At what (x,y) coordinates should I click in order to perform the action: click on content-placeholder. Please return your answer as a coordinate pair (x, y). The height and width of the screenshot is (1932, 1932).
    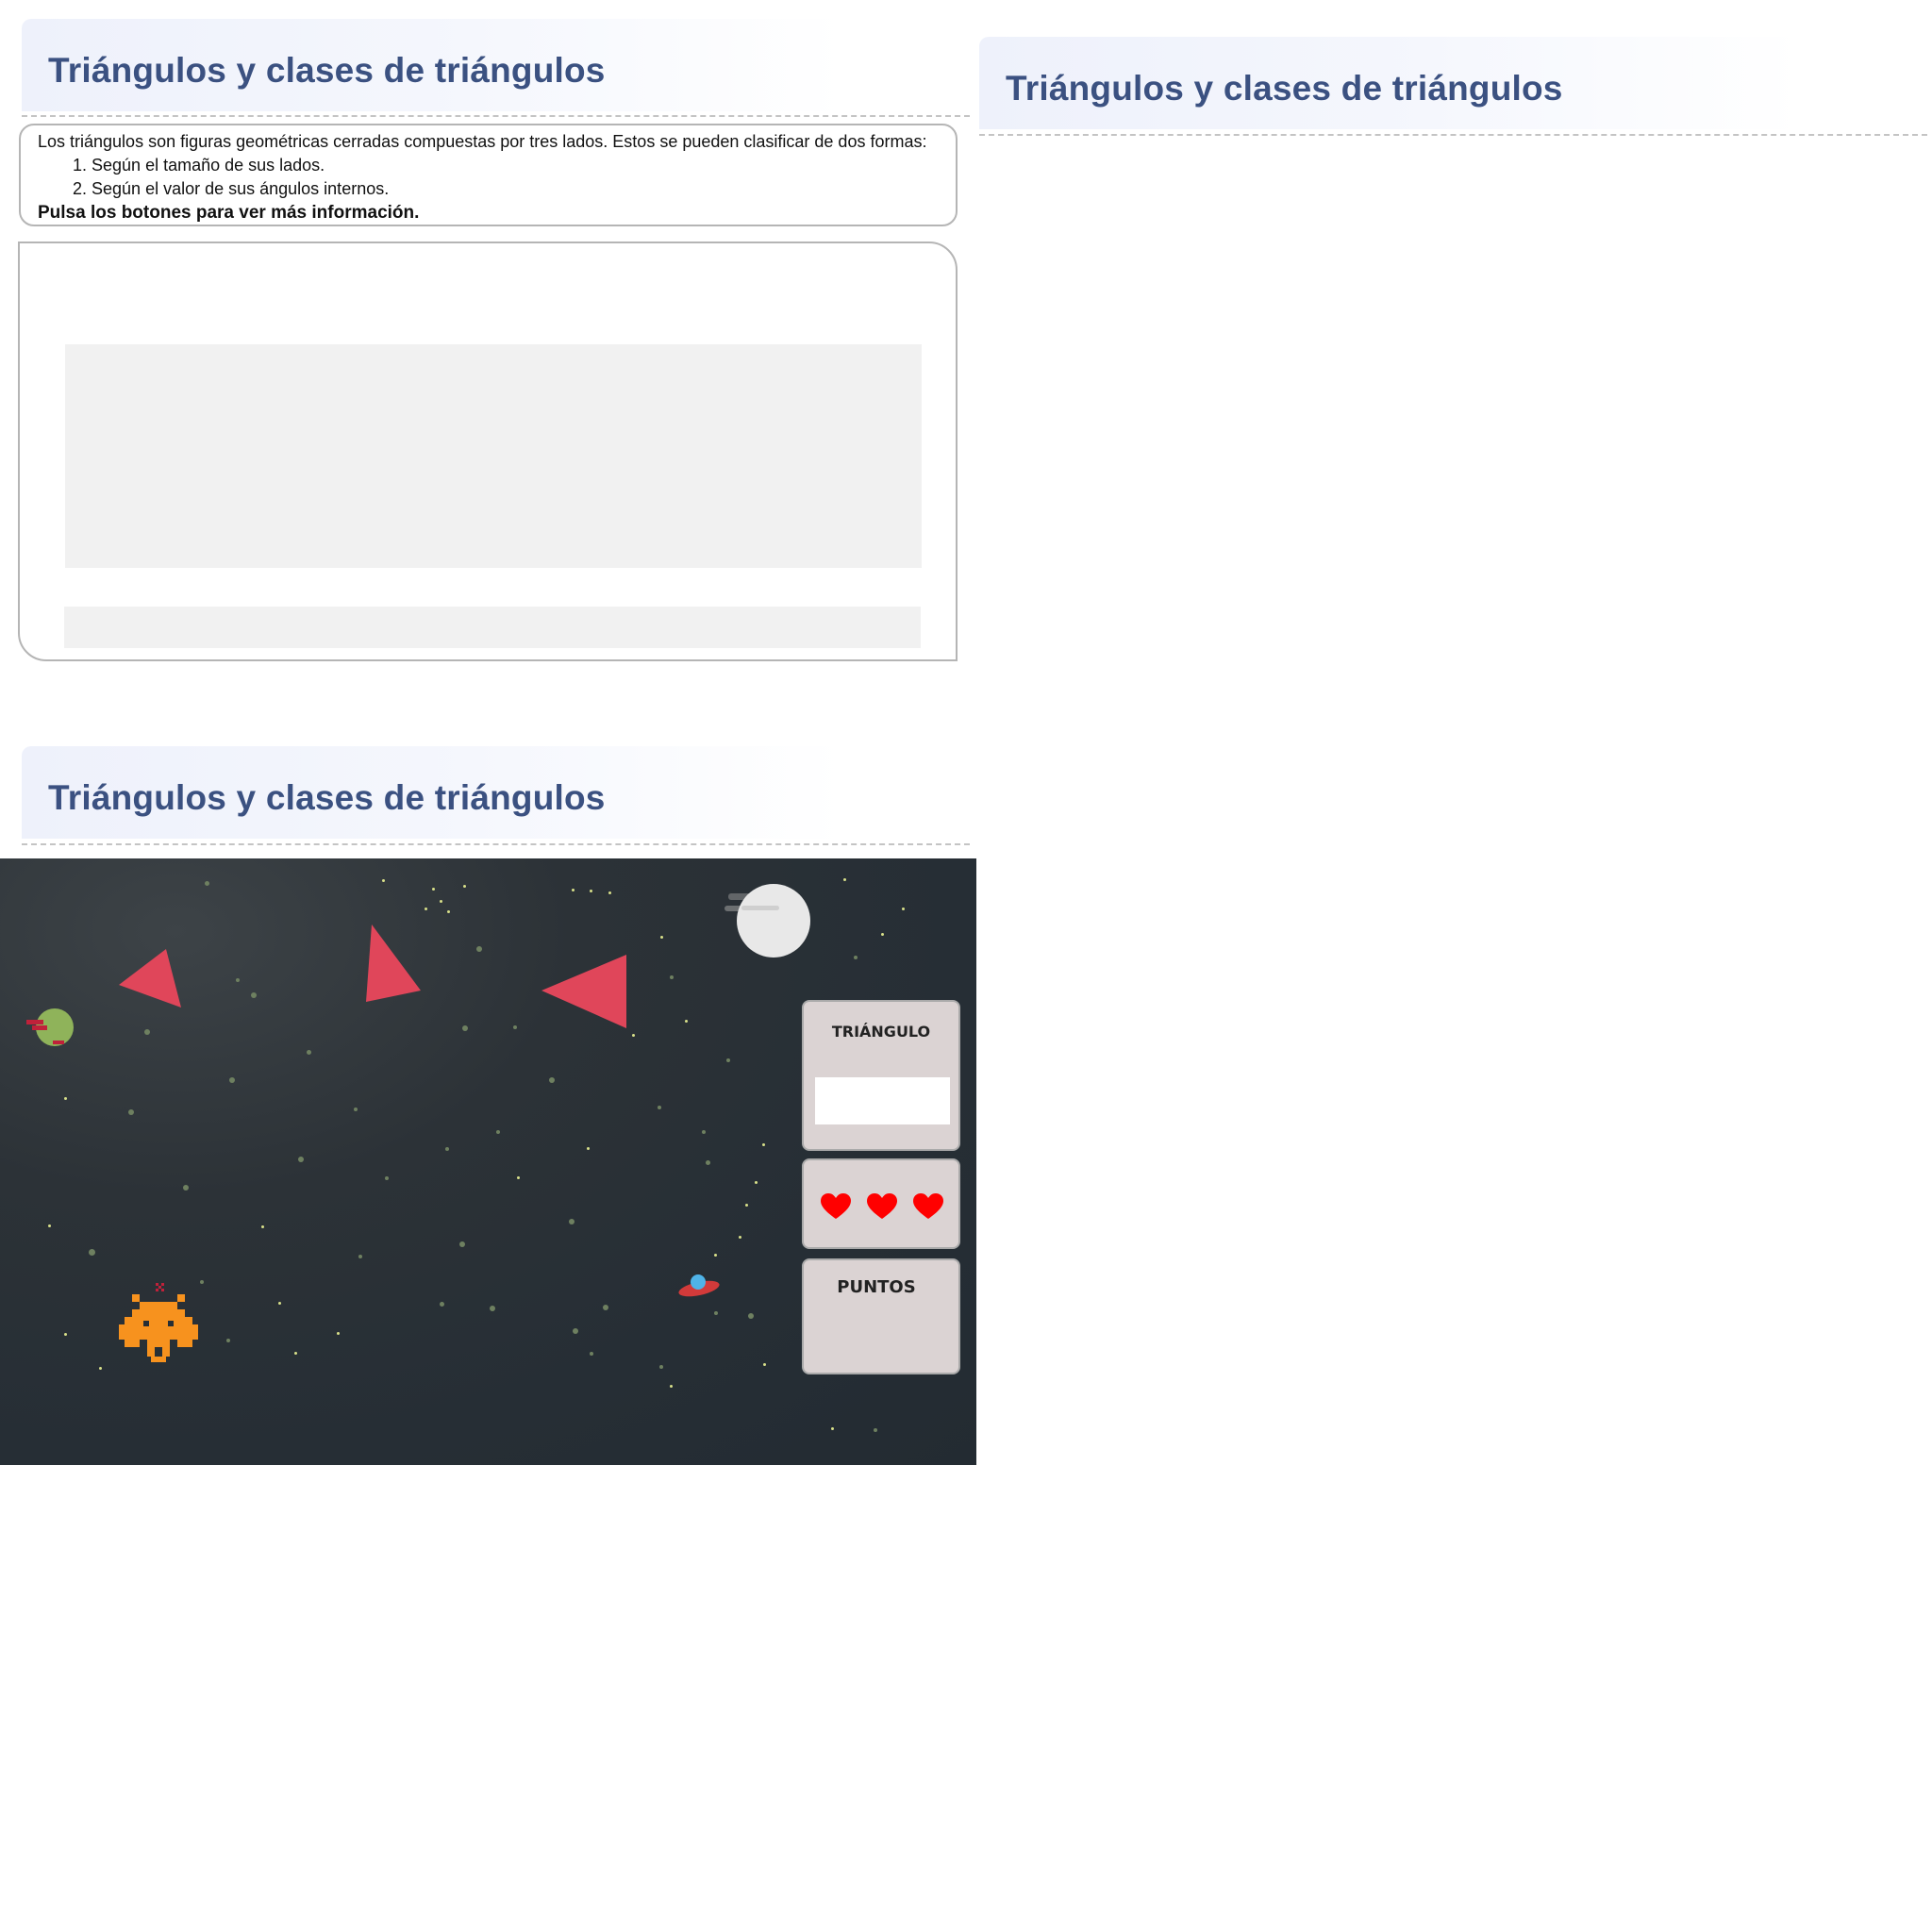
    Looking at the image, I should click on (494, 456).